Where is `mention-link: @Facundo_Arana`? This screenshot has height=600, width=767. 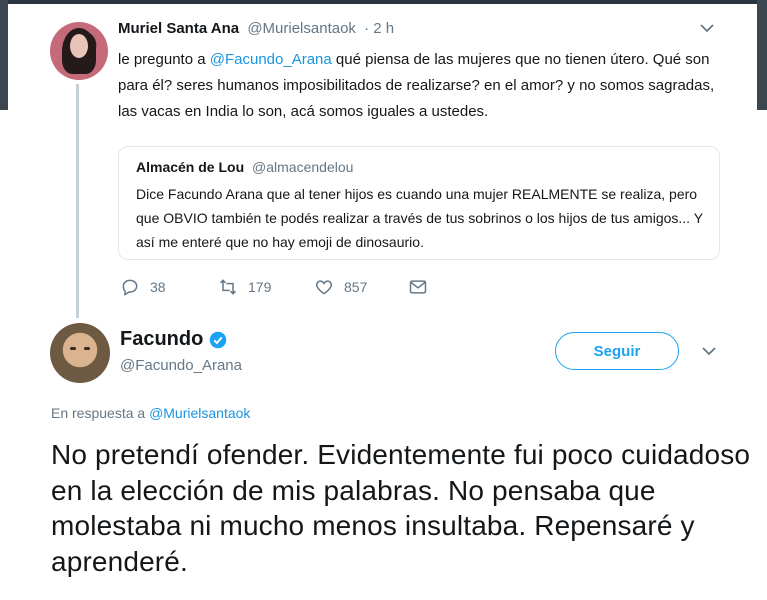
mention-link: @Facundo_Arana is located at coordinates (271, 59).